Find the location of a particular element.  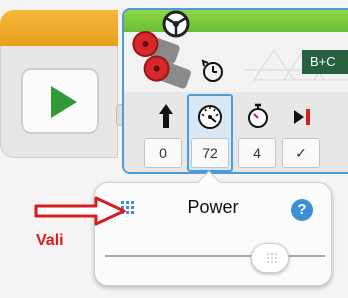

stopwatch-icon is located at coordinates (258, 115).